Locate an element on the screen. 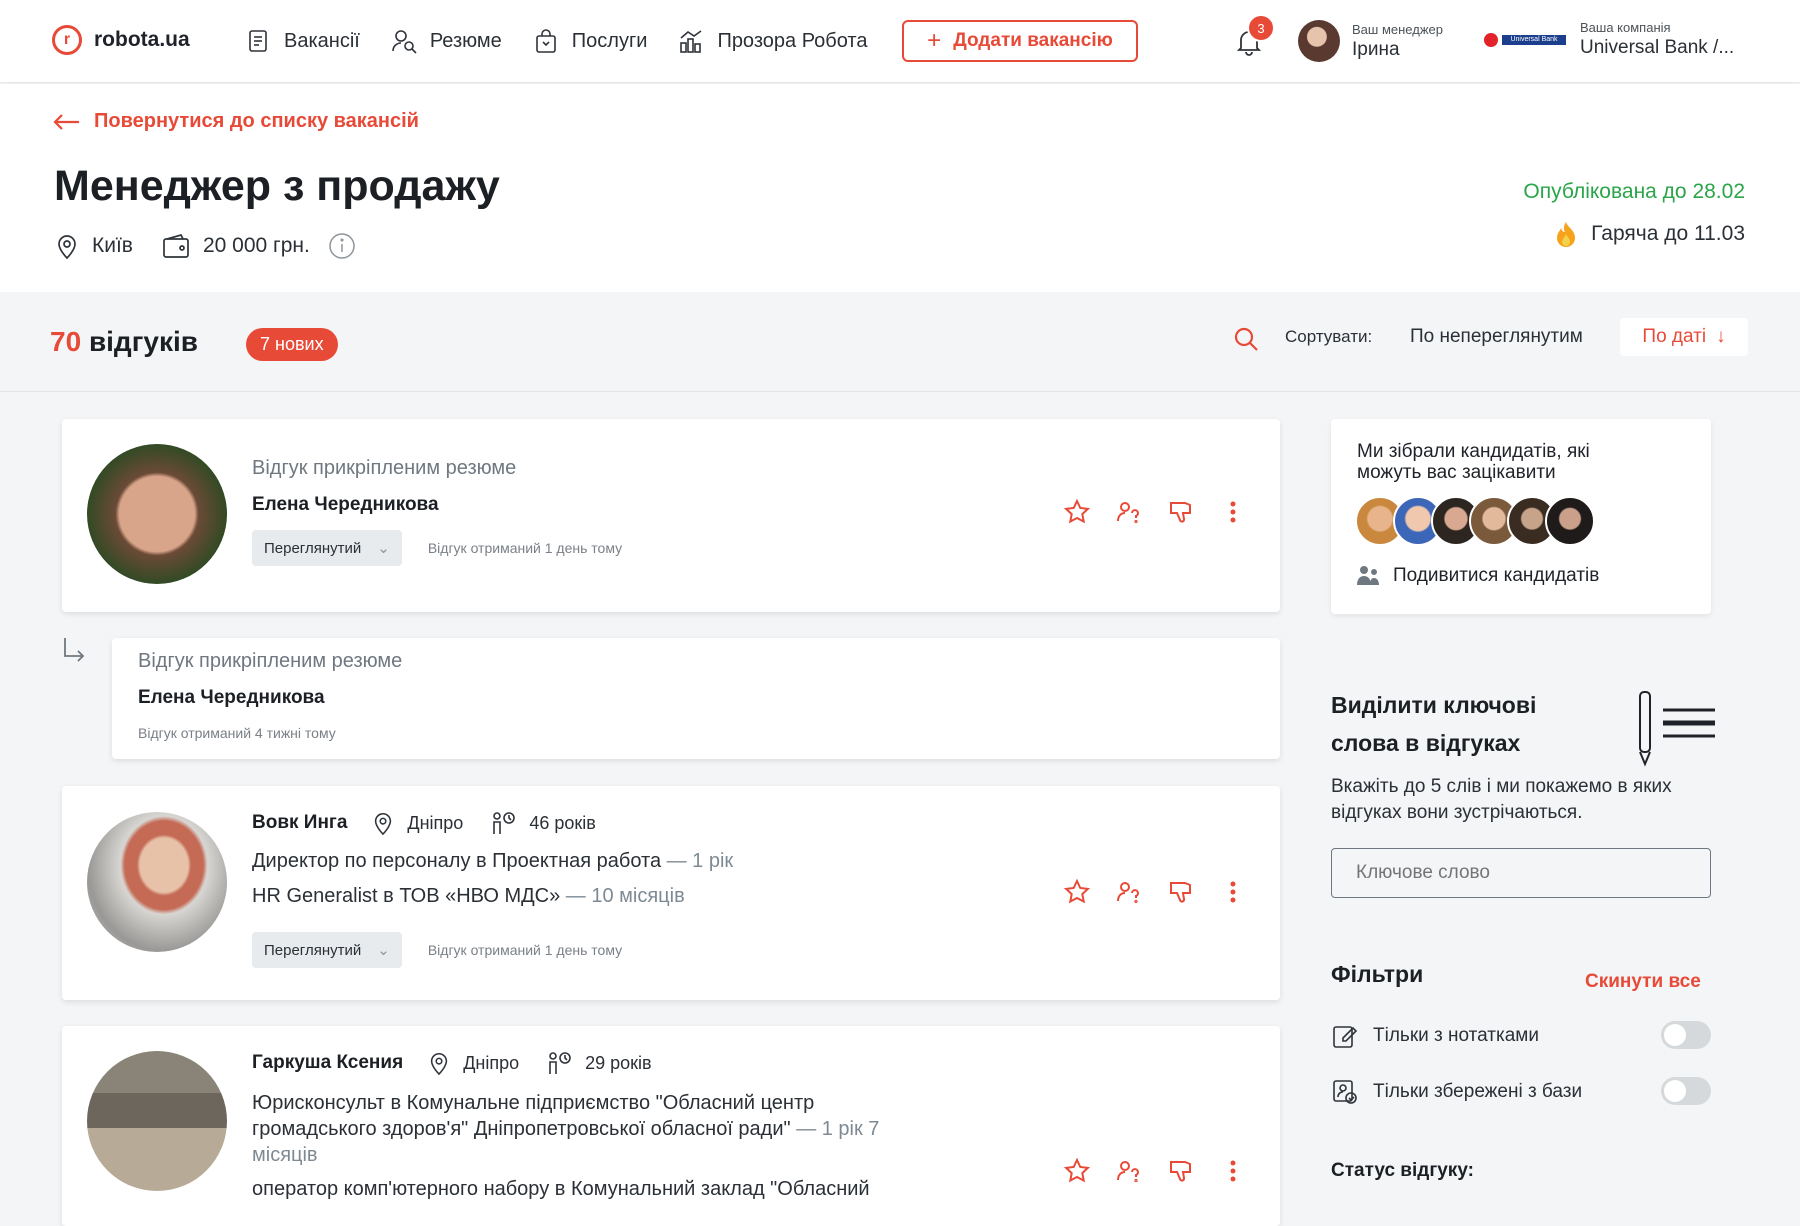 The image size is (1800, 1226). hot-label: Гаряча до 11.03 is located at coordinates (1668, 233).